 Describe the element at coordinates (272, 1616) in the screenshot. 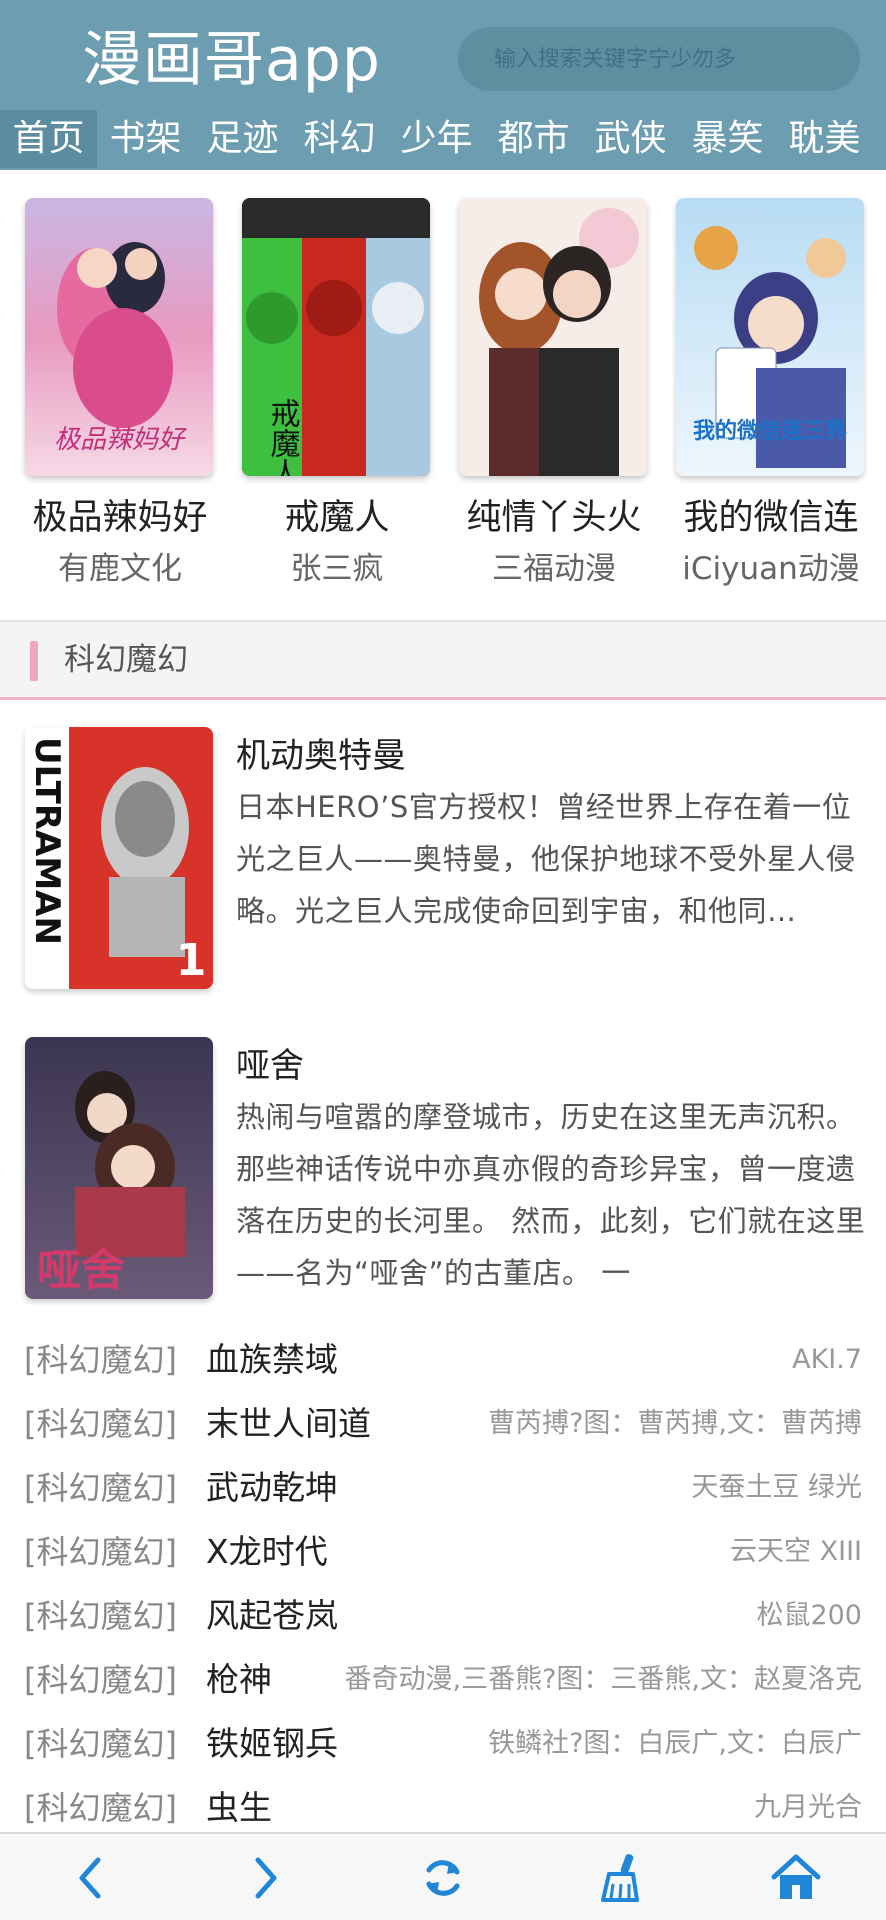

I see `list-item-title: 风起苍岚` at that location.